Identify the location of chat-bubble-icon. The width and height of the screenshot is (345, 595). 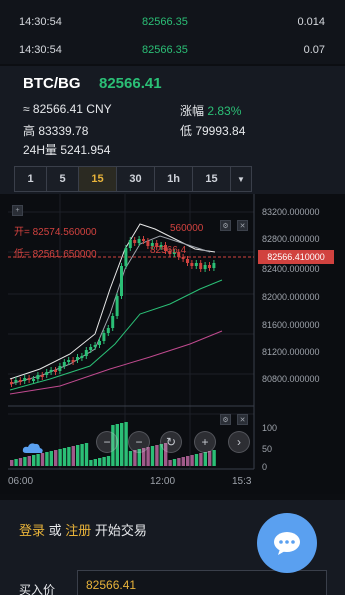
(287, 543).